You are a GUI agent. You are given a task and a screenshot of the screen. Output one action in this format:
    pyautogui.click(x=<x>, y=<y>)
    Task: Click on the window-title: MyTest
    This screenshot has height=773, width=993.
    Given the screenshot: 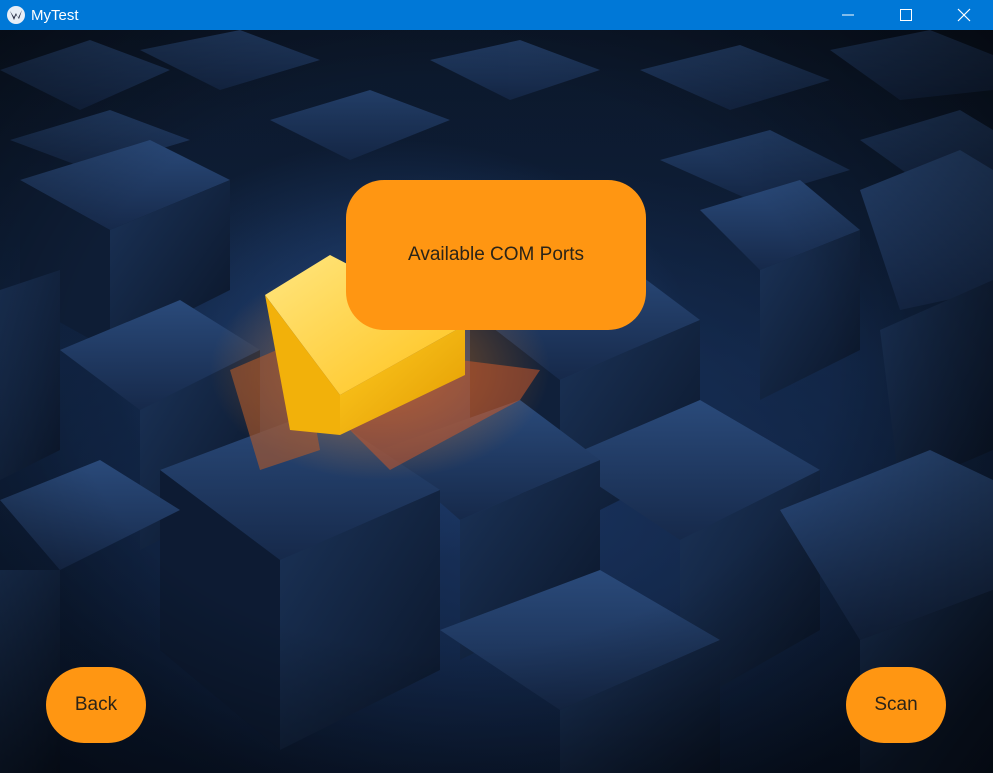 What is the action you would take?
    pyautogui.click(x=55, y=15)
    